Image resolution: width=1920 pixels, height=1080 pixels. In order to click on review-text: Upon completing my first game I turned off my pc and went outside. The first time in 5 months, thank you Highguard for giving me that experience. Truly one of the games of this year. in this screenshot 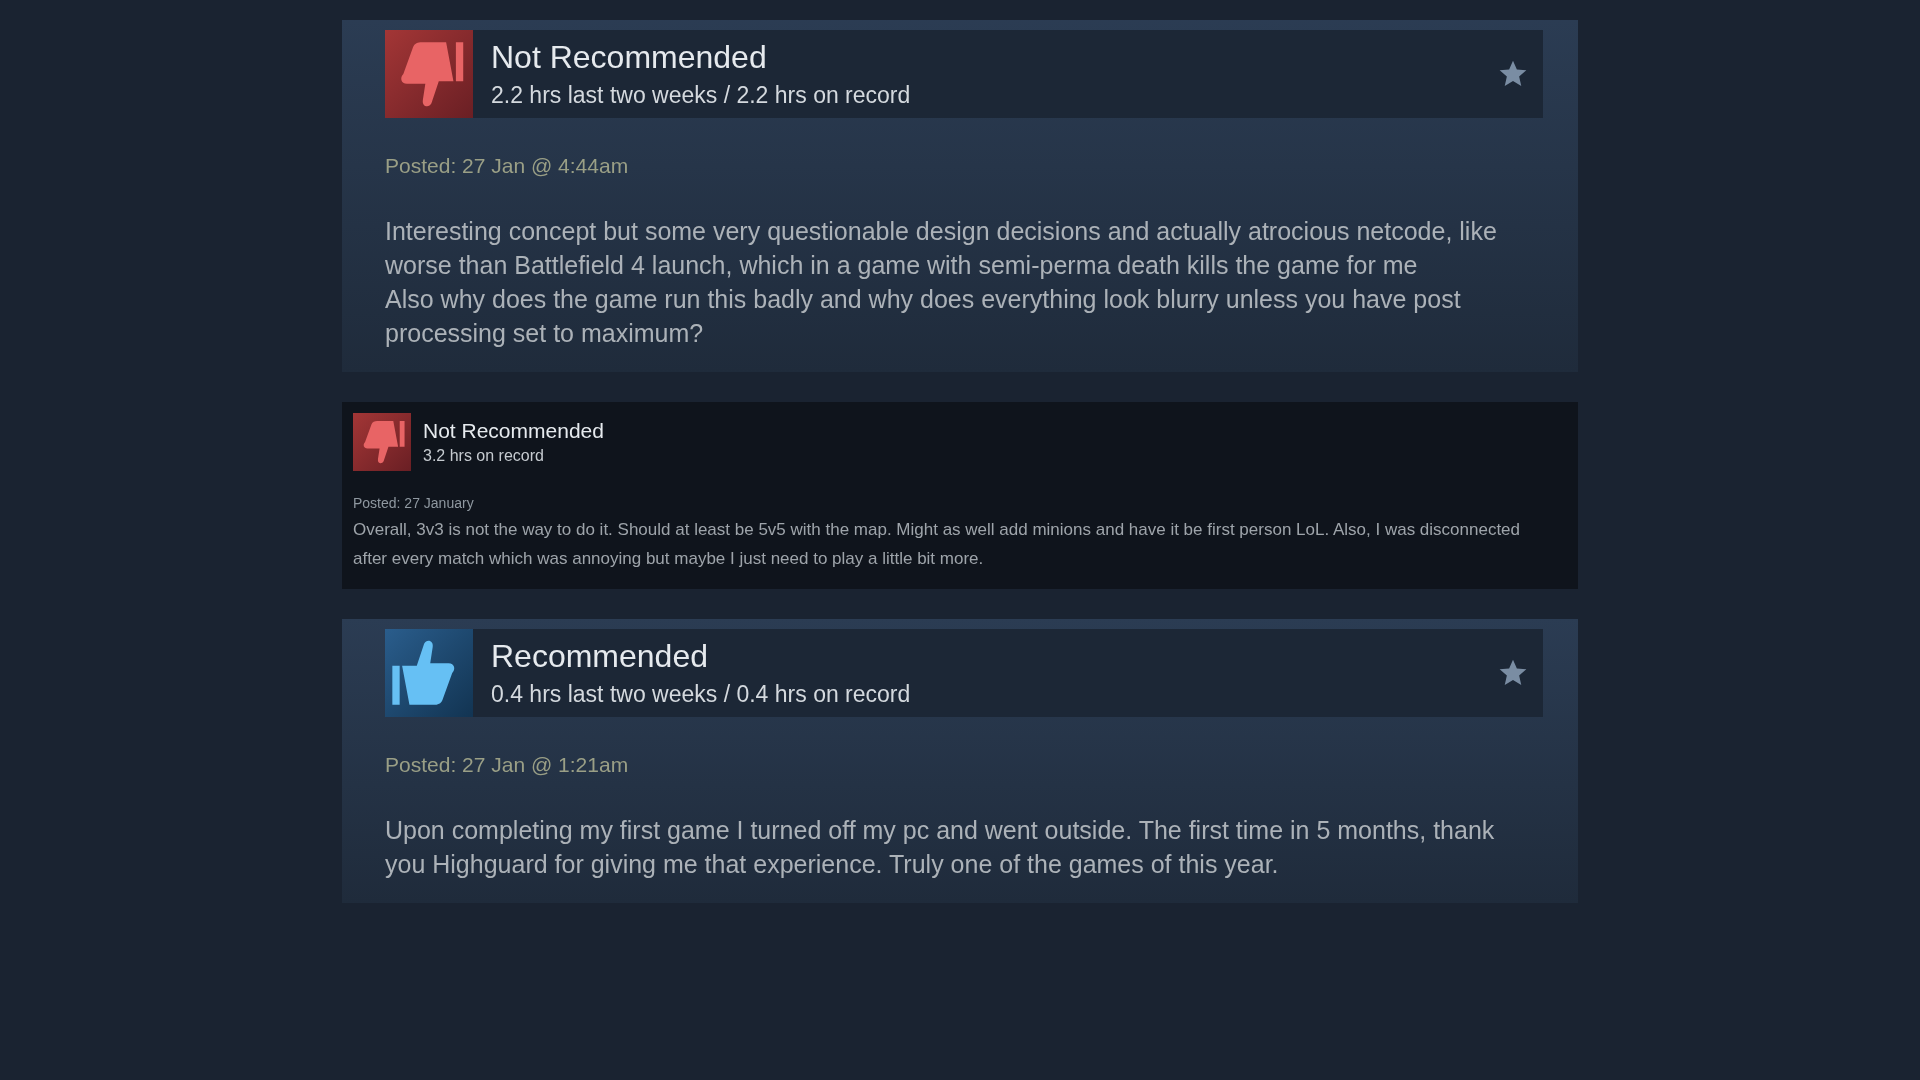, I will do `click(940, 847)`.